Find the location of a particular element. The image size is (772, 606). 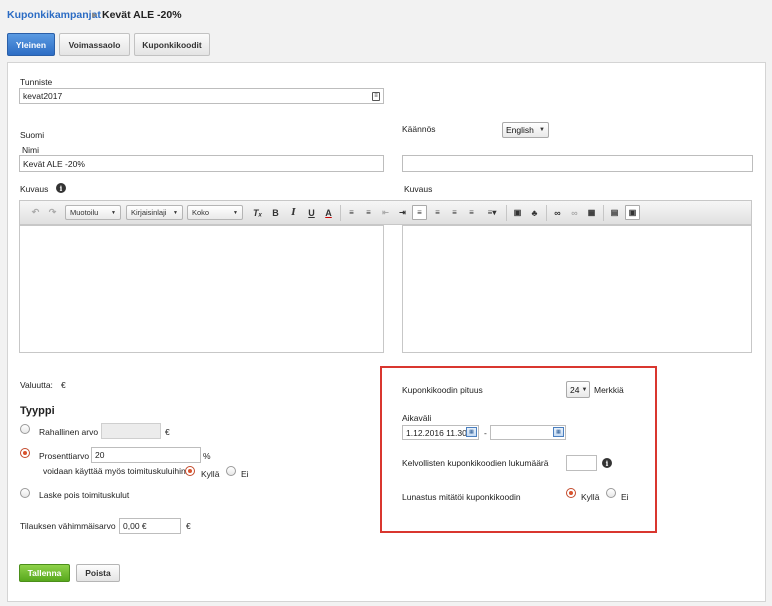

percent-label: Prosenttiarvo is located at coordinates (64, 456).